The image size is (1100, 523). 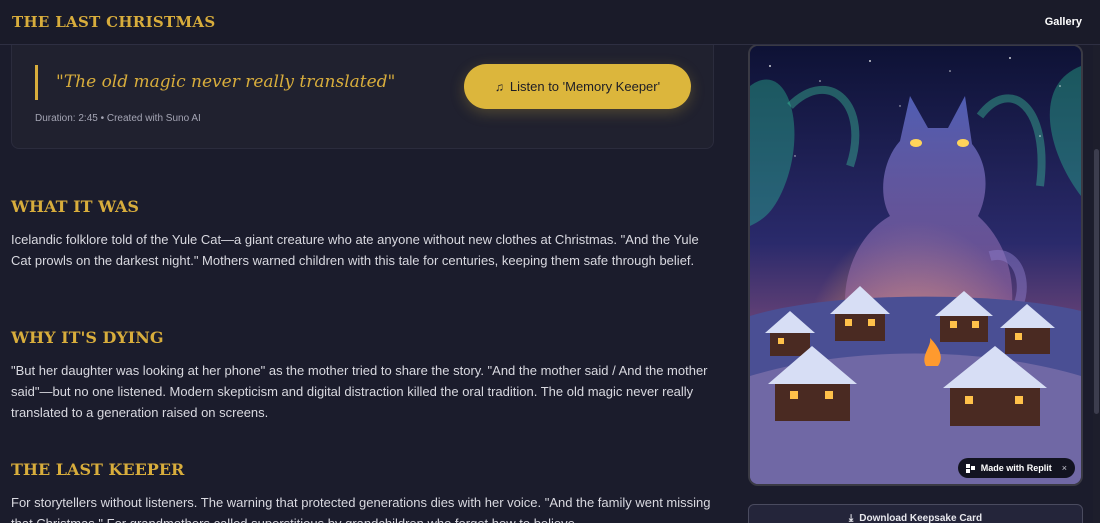 I want to click on section-title-why-its-dying: WHY IT'S DYING, so click(x=87, y=337).